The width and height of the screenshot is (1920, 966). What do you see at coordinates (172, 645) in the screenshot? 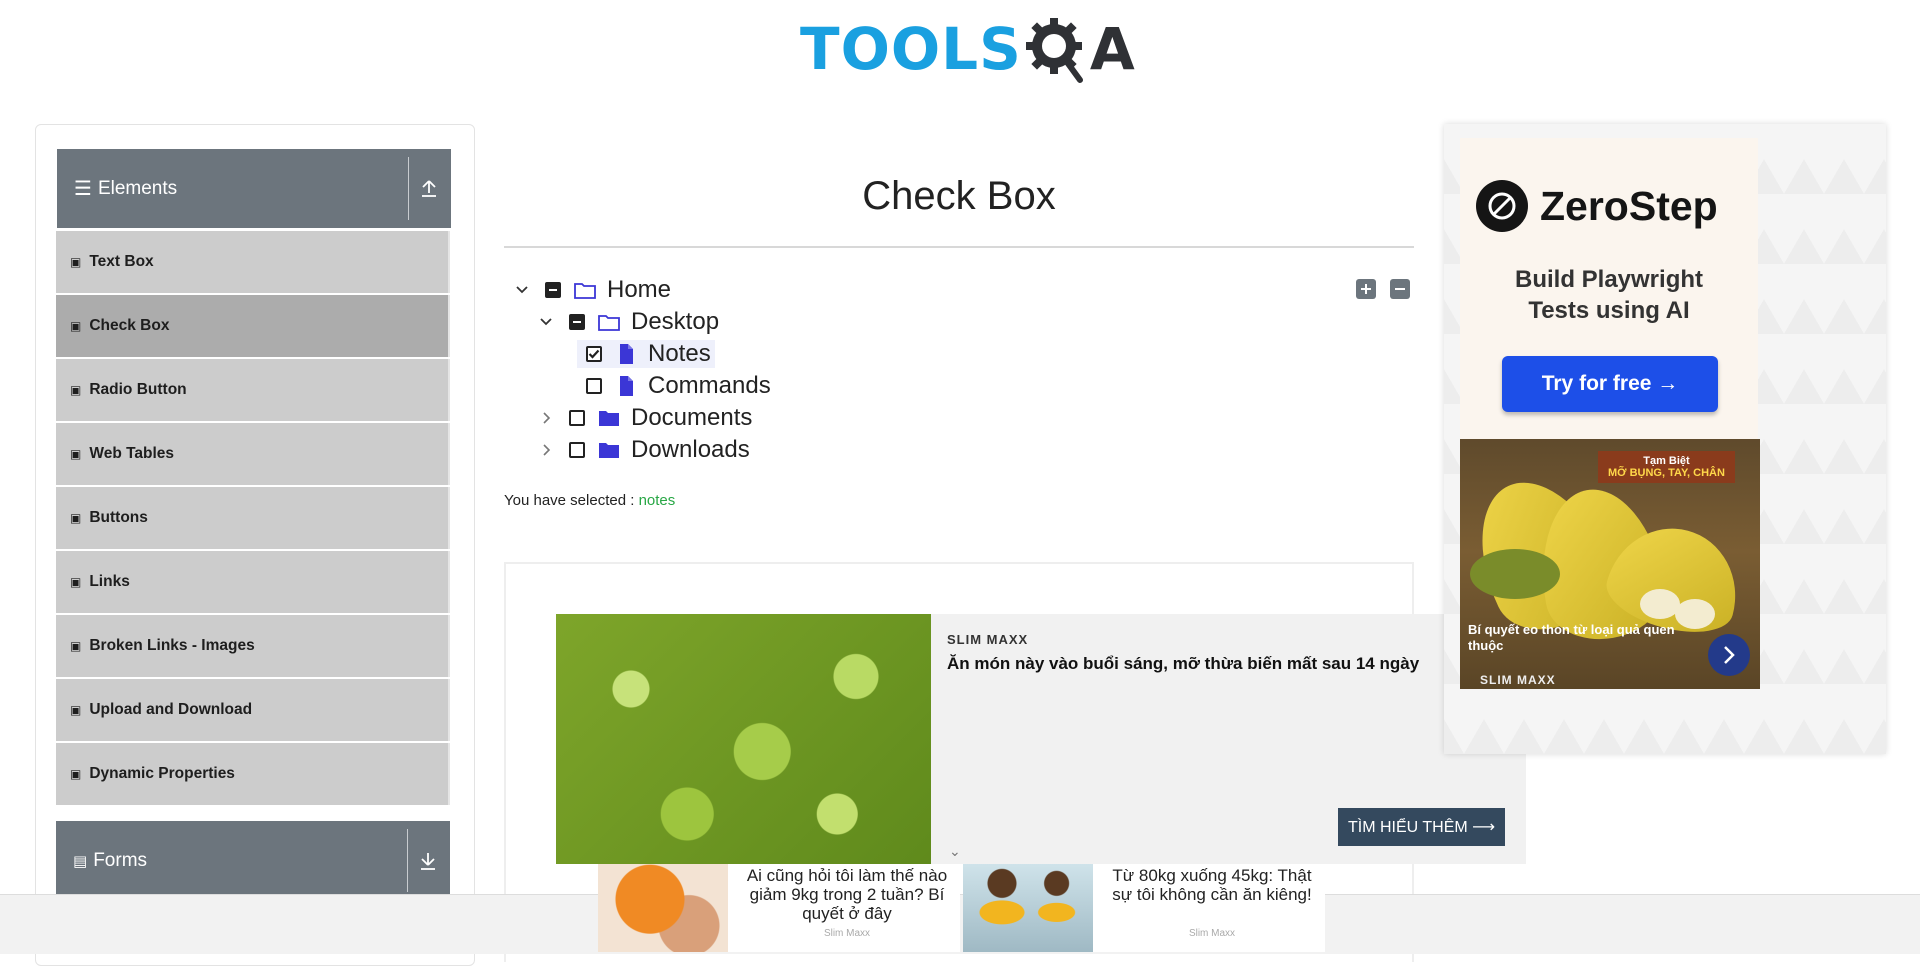
I see `sidebar-item-label: Broken Links - Images` at bounding box center [172, 645].